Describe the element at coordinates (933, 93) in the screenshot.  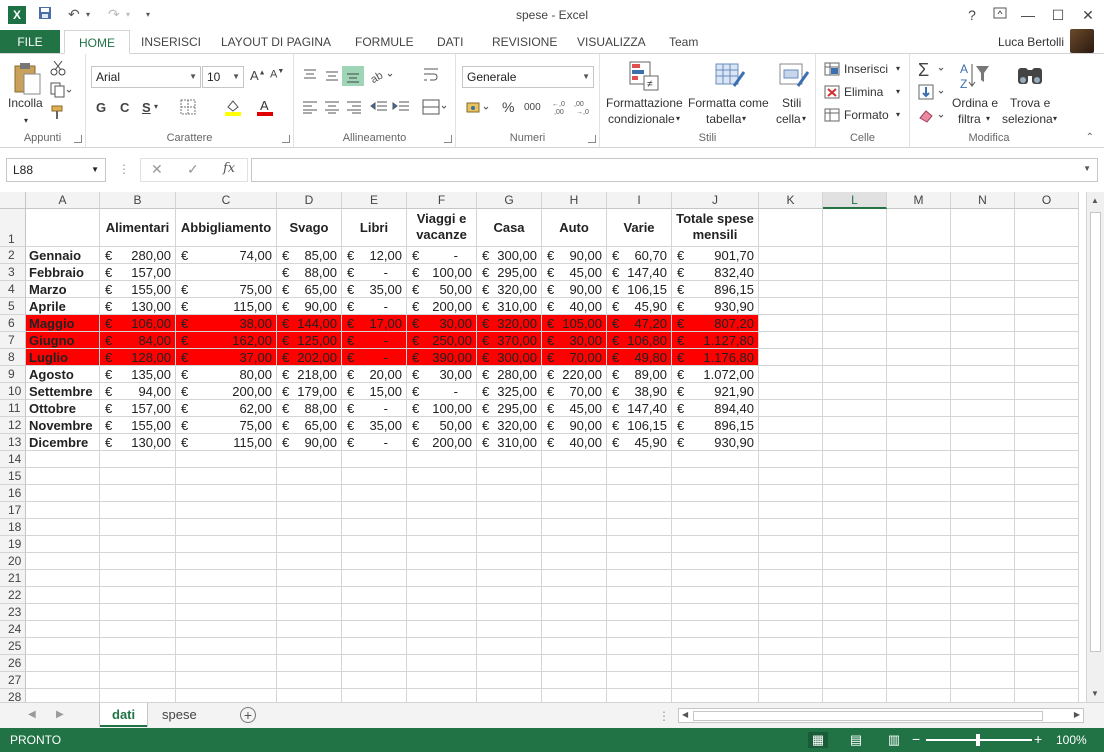
I see `fill-icon` at that location.